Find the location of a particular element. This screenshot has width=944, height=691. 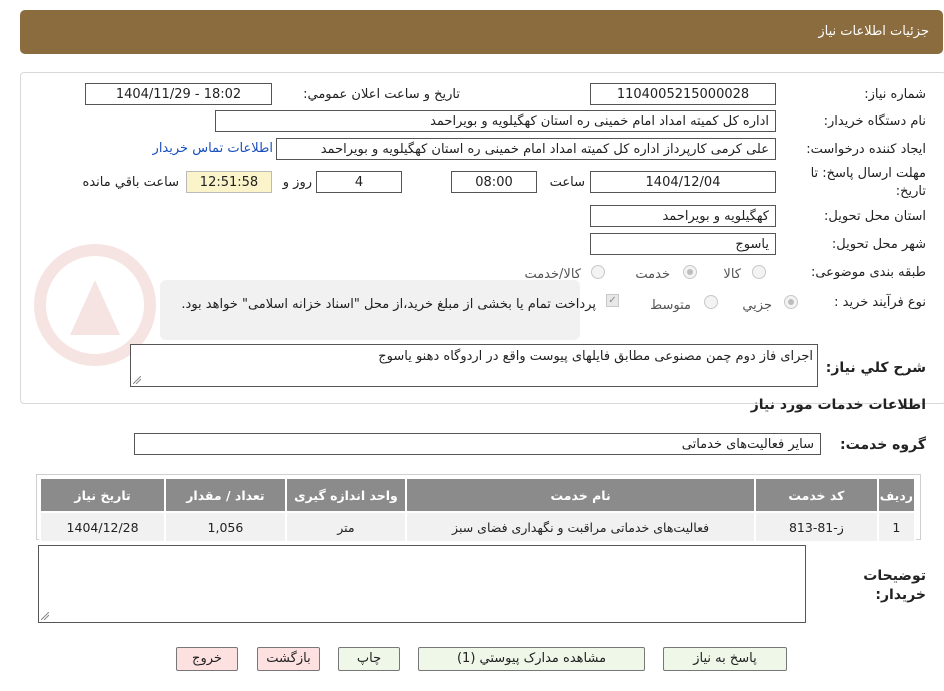

col-header-service-code: كد خدمت is located at coordinates (816, 495).